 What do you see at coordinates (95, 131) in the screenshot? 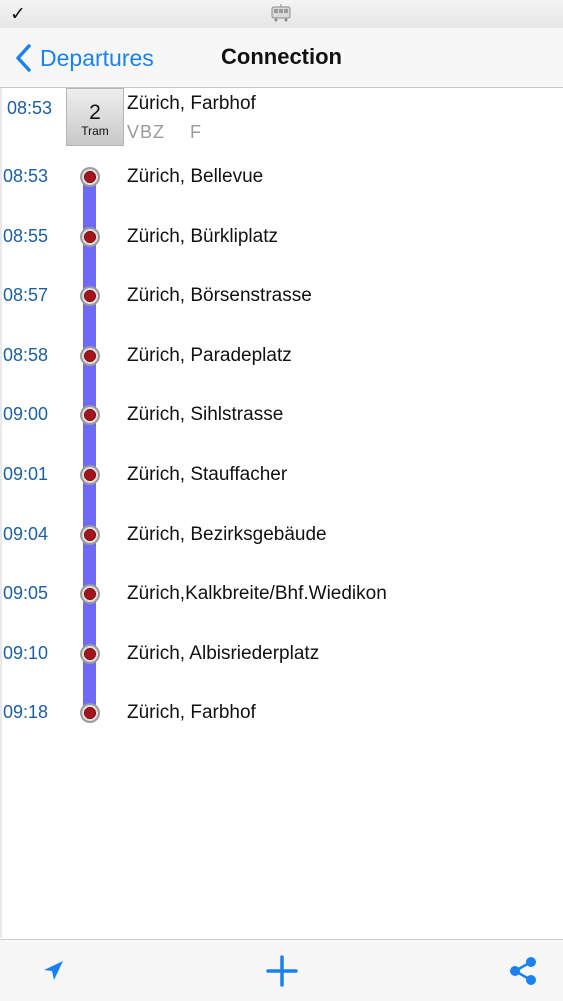
I see `line-type: Tram` at bounding box center [95, 131].